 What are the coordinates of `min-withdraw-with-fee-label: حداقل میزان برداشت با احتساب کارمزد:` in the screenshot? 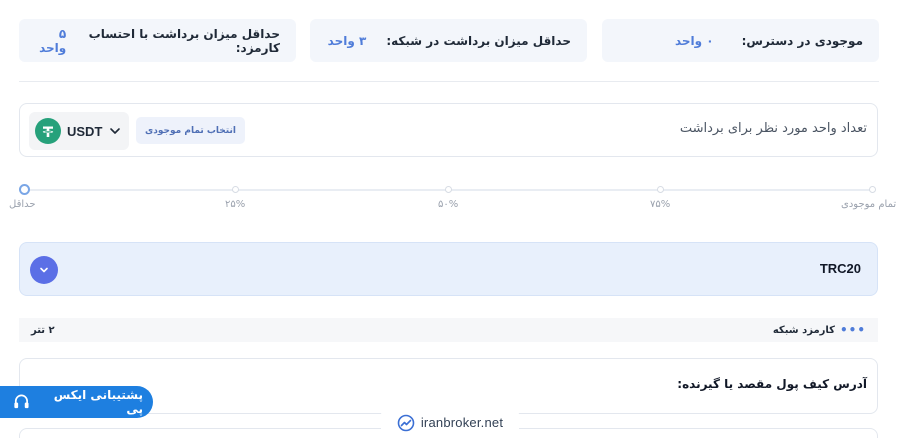 It's located at (184, 40).